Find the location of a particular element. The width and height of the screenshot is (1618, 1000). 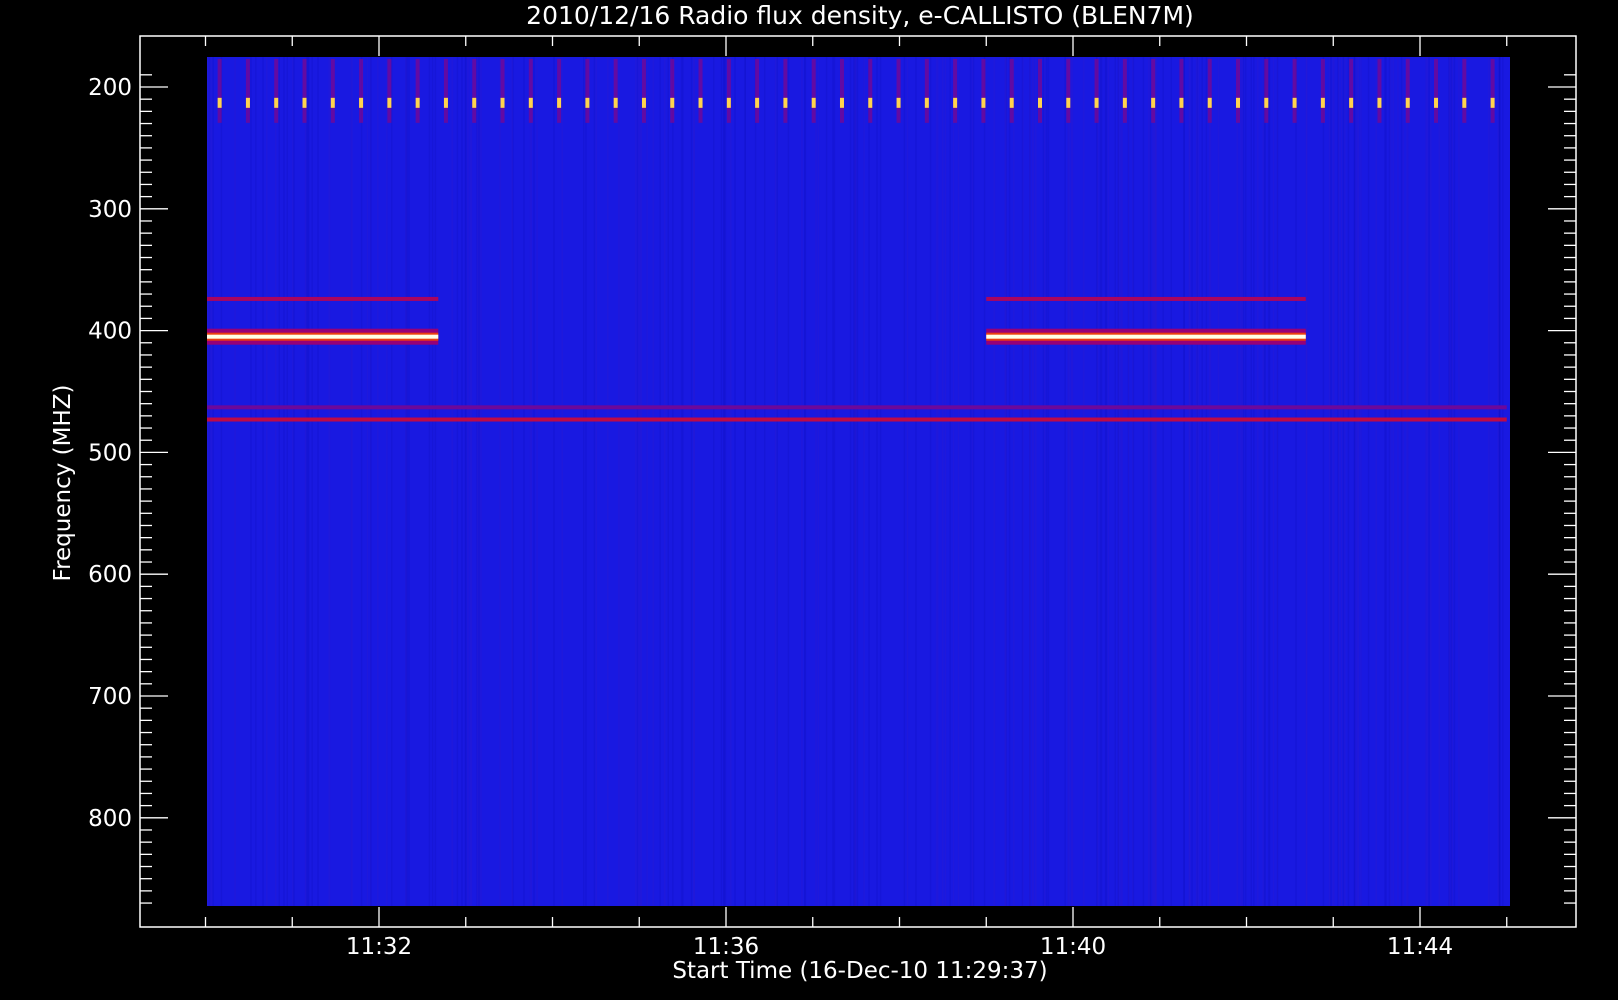

y-axis-label: Frequency (MHZ) is located at coordinates (63, 483).